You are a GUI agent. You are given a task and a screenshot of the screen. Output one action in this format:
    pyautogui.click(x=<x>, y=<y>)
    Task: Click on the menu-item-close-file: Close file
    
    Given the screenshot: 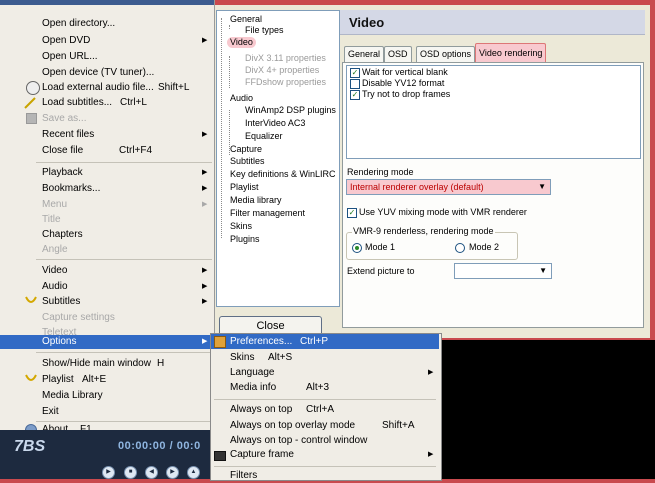 What is the action you would take?
    pyautogui.click(x=62, y=151)
    